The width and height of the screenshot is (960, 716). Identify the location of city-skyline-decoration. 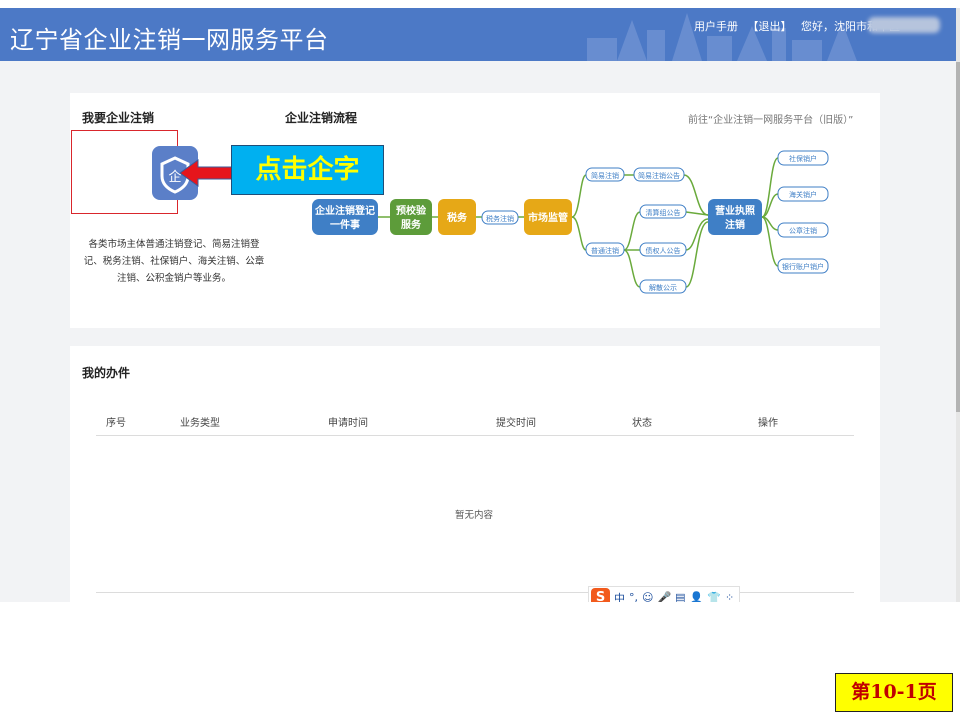
(722, 37).